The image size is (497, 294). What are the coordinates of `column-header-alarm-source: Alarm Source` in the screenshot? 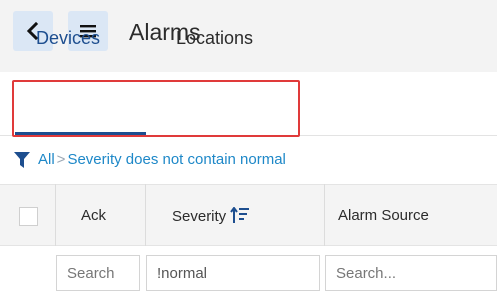 It's located at (383, 215).